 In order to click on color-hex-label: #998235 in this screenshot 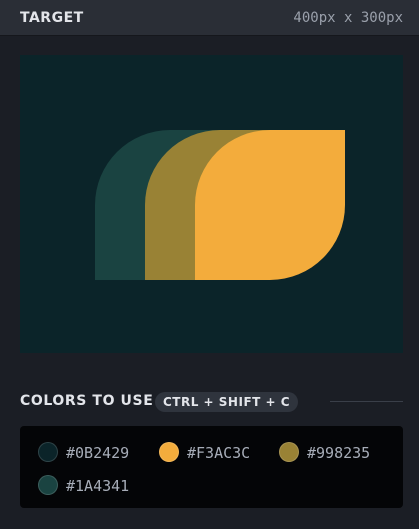, I will do `click(339, 453)`.